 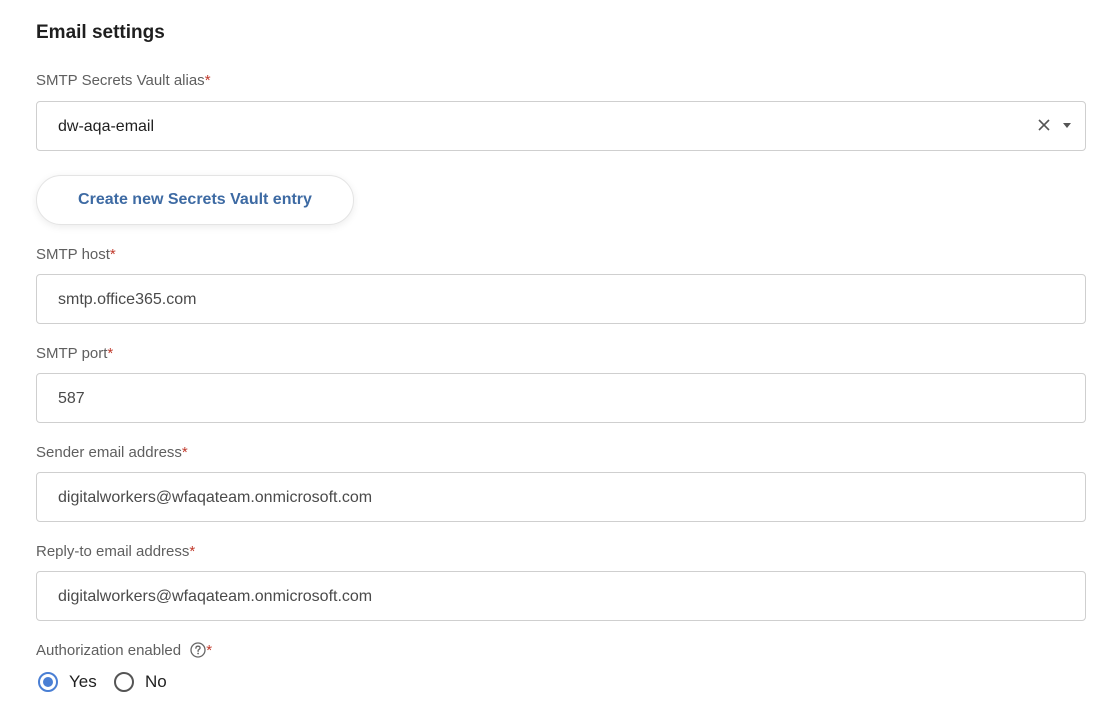 What do you see at coordinates (83, 681) in the screenshot?
I see `radio-yes-label: Yes` at bounding box center [83, 681].